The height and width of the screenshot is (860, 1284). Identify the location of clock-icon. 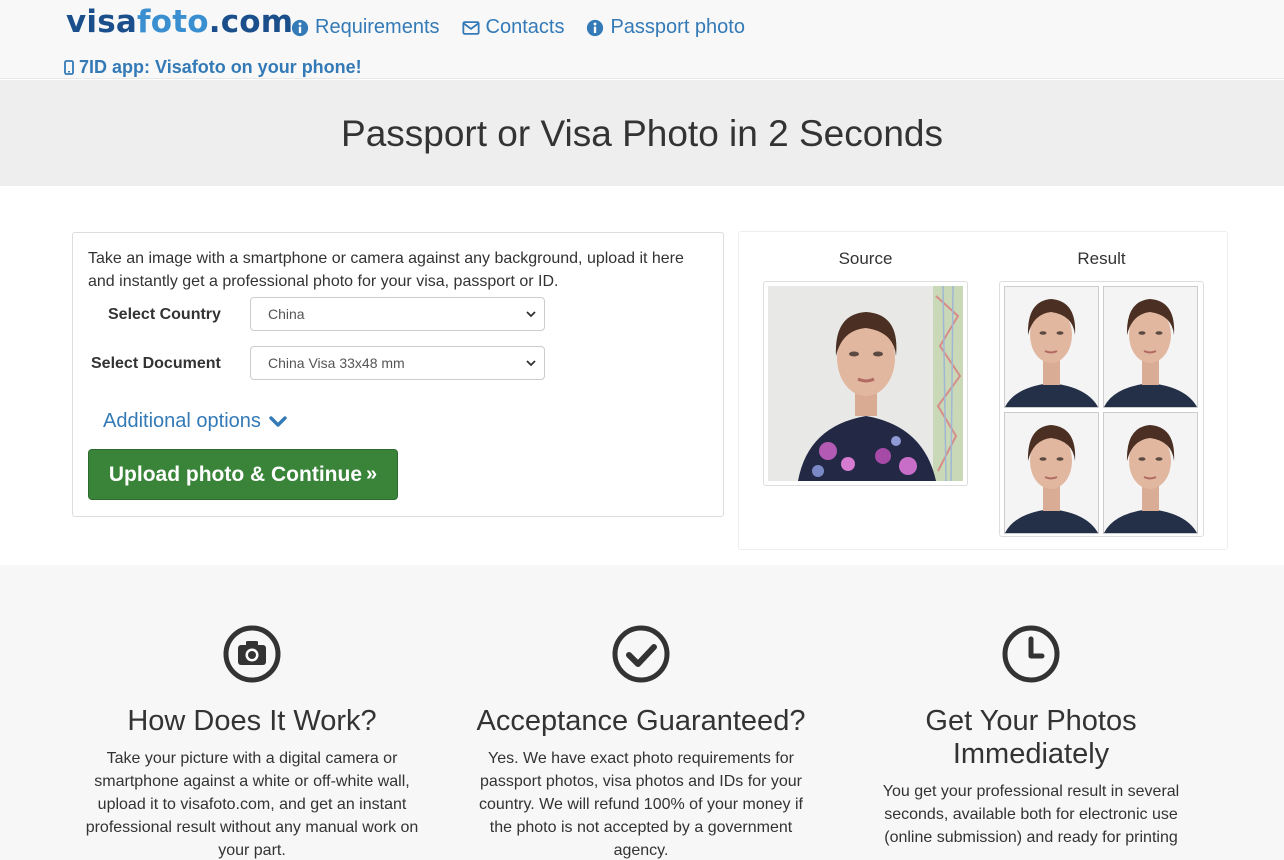
(1031, 654).